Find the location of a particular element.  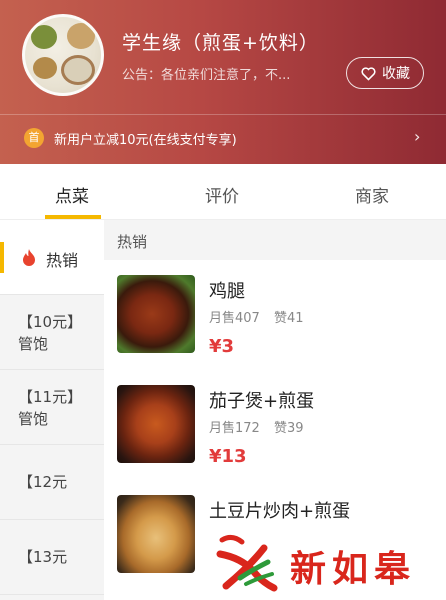

chevron-right-icon: › is located at coordinates (417, 136).